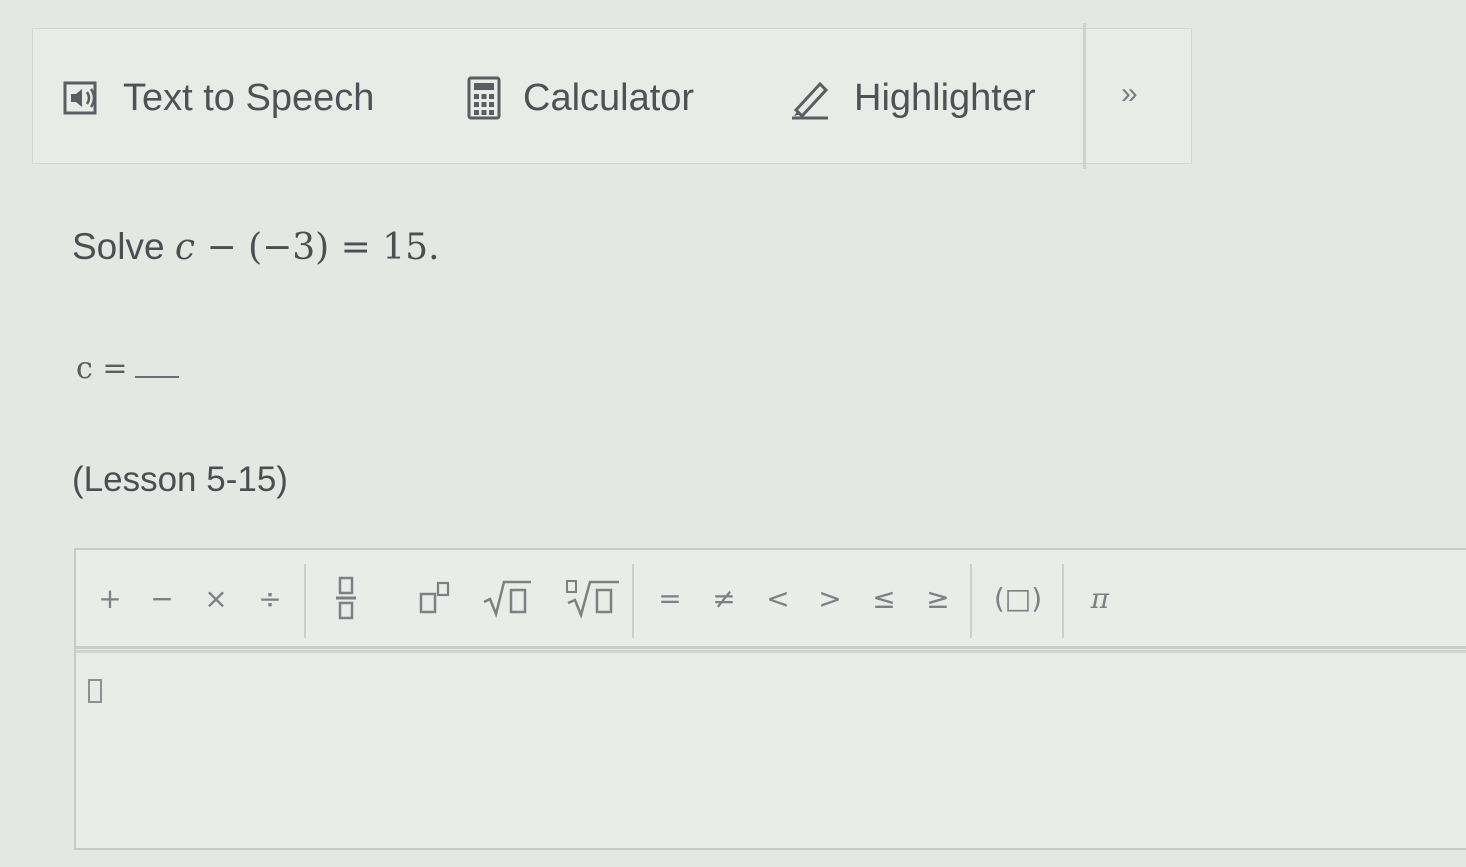 The width and height of the screenshot is (1466, 867). Describe the element at coordinates (118, 246) in the screenshot. I see `question-prefix: Solve` at that location.